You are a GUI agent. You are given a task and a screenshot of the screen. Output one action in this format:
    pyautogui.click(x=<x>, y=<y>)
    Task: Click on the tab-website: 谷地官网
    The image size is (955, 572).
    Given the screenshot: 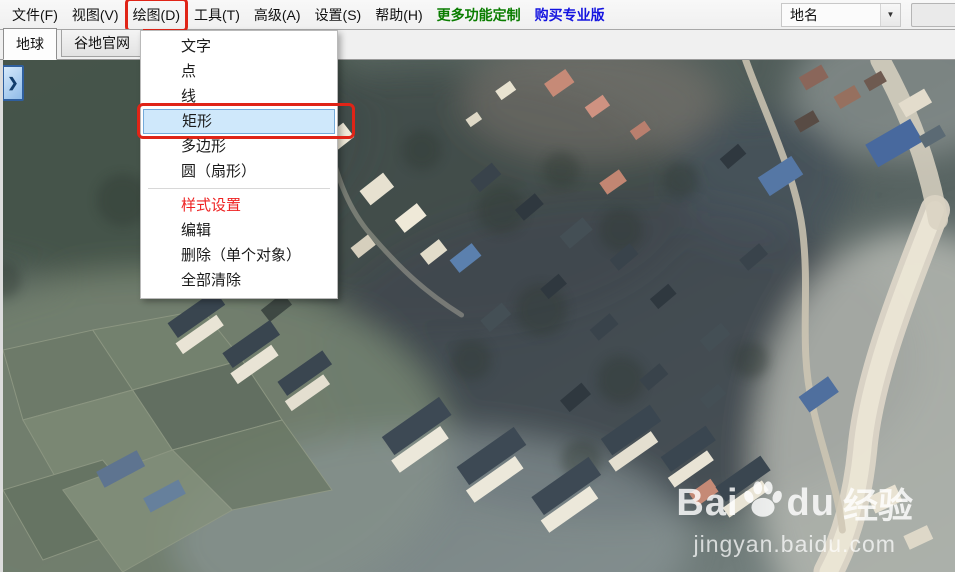 What is the action you would take?
    pyautogui.click(x=102, y=43)
    